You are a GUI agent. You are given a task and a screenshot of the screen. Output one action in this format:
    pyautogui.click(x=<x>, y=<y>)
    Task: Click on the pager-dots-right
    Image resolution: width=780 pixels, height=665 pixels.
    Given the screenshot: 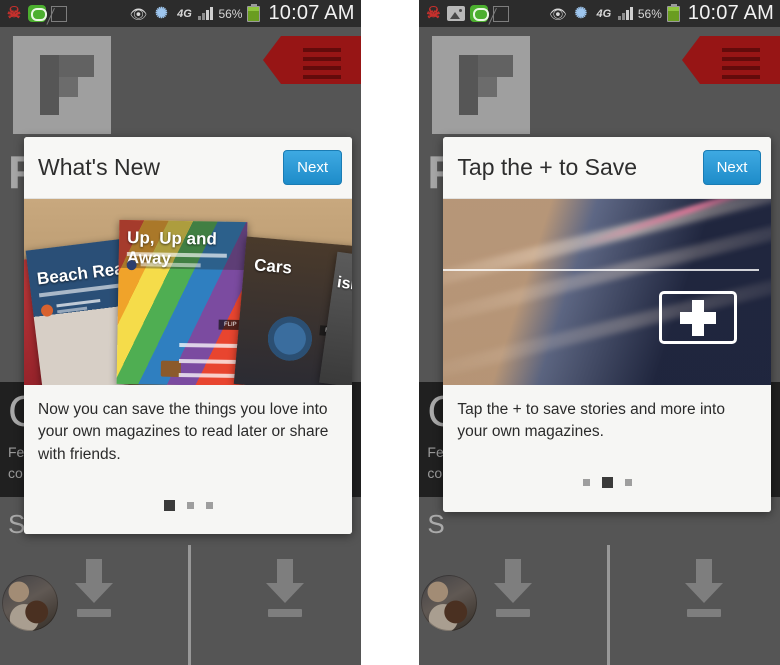 What is the action you would take?
    pyautogui.click(x=607, y=482)
    